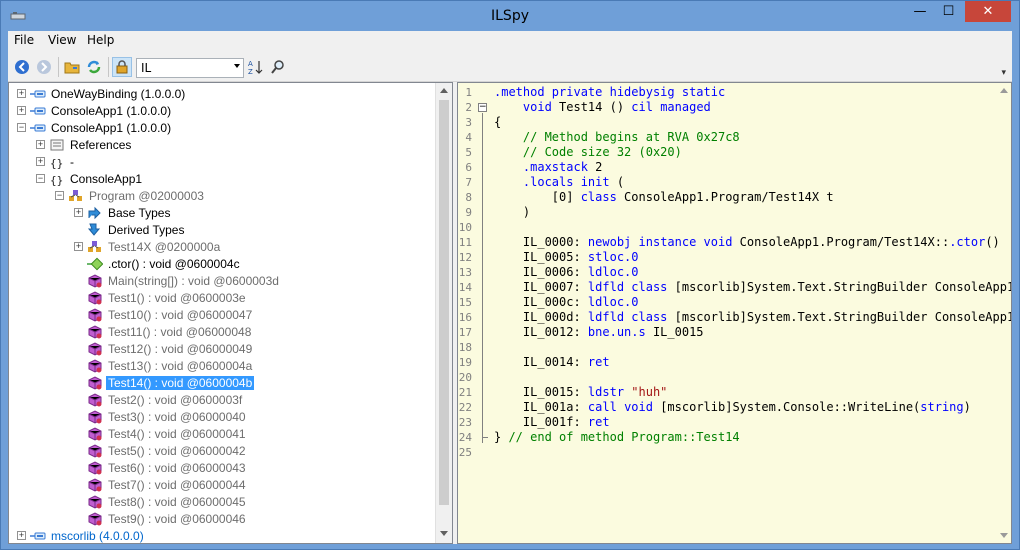  I want to click on tree-node: Test1() : void @0600003e, so click(167, 297).